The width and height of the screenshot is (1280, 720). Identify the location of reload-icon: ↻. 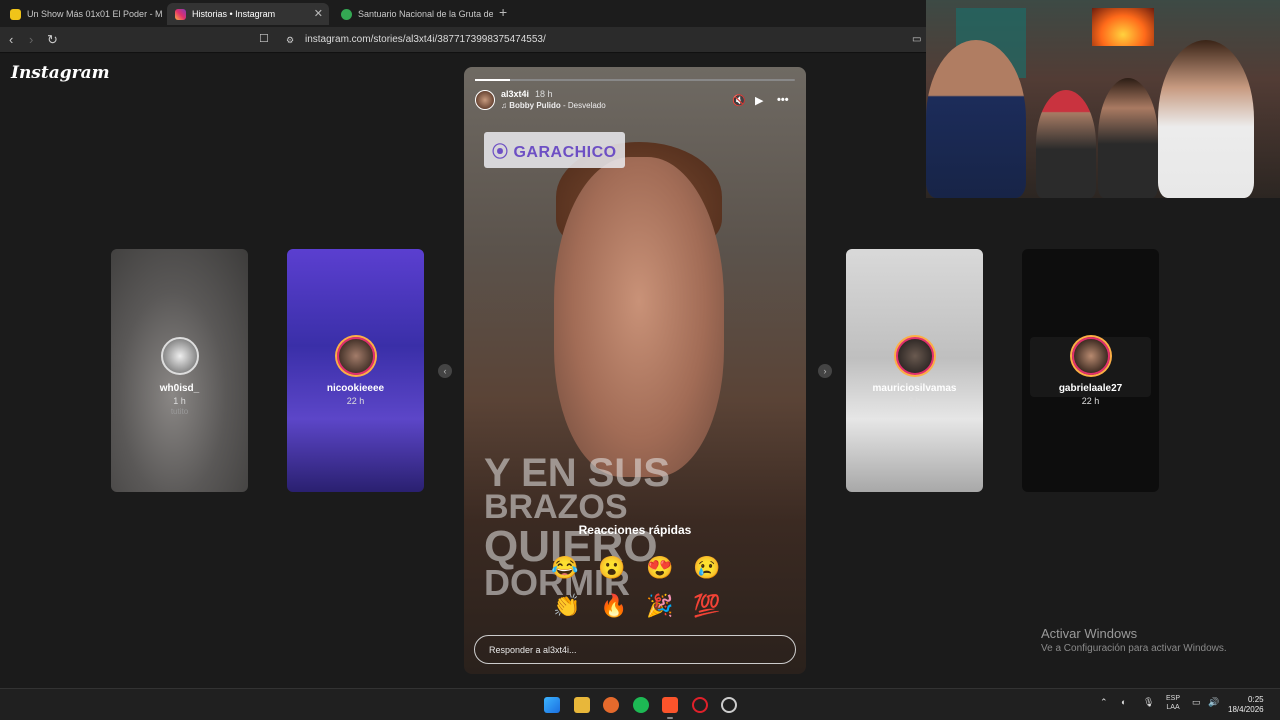
(52, 40).